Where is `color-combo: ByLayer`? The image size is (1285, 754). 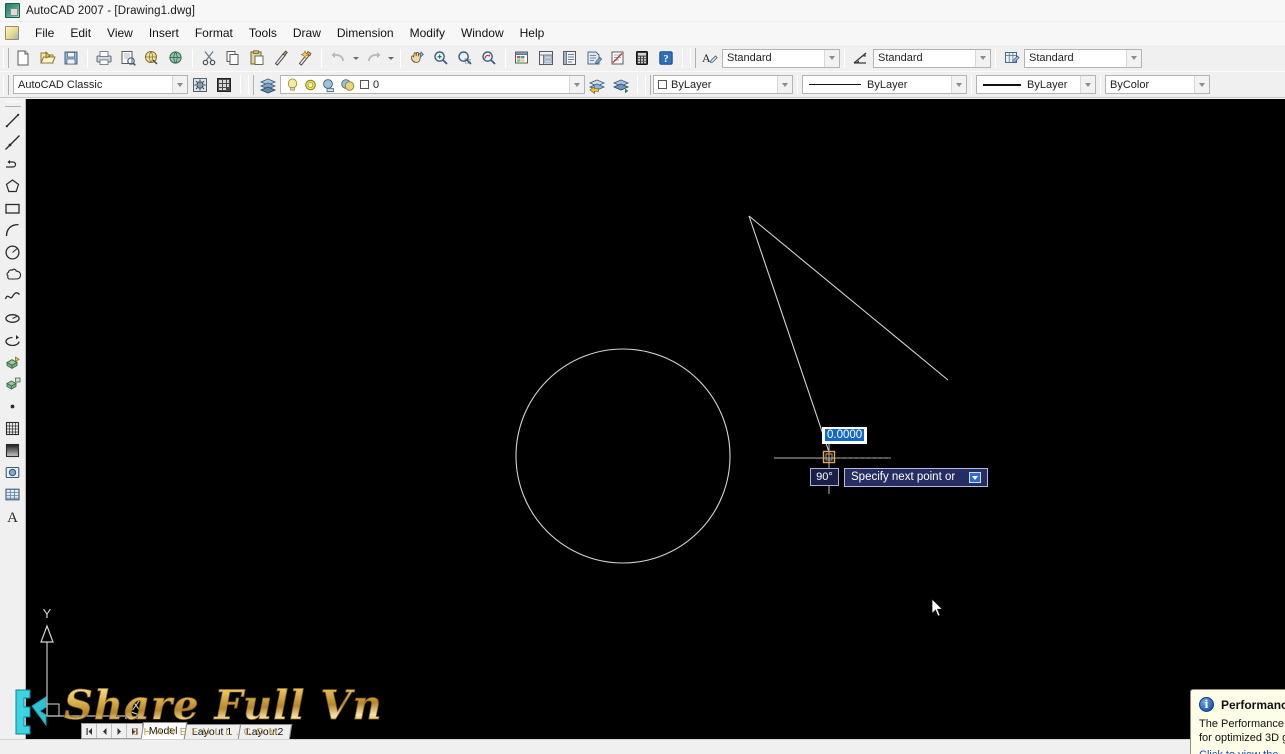
color-combo: ByLayer is located at coordinates (723, 84).